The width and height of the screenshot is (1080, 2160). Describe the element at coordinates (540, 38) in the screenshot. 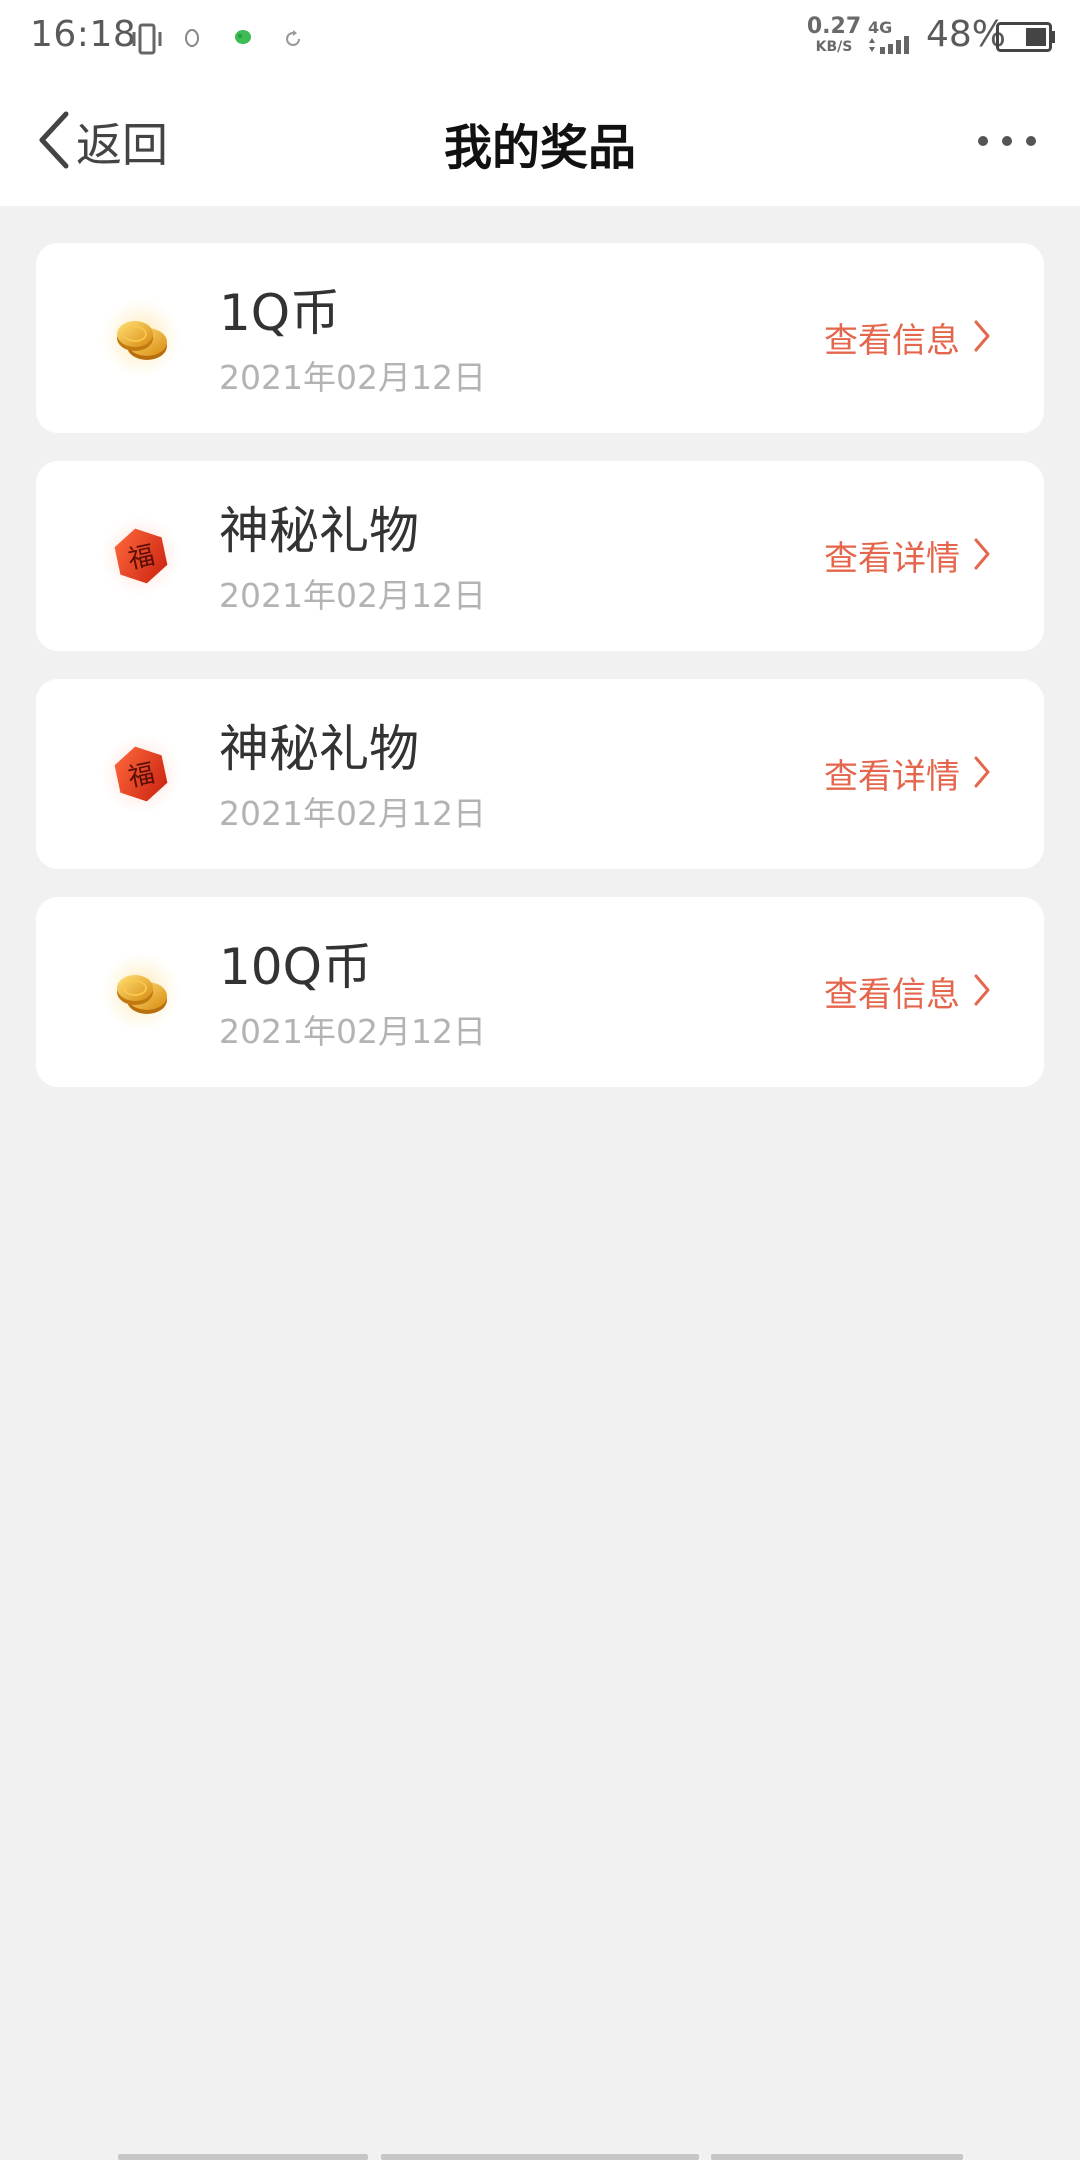

I see `status-bar: 16:18 0.27 KB/S 4G 48%` at that location.